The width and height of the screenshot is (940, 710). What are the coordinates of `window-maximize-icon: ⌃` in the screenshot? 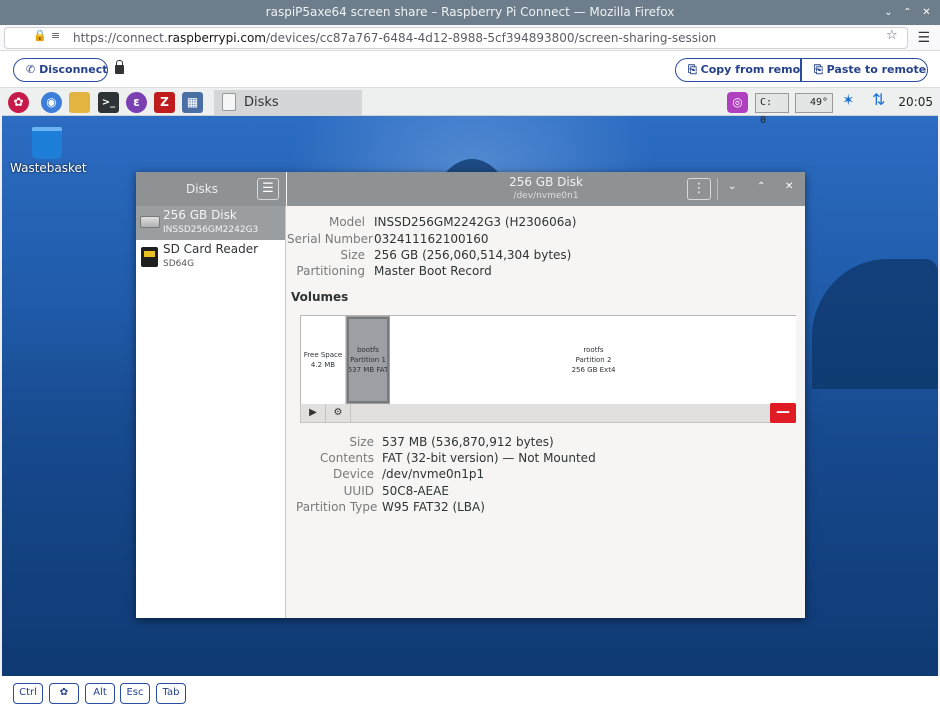 It's located at (761, 186).